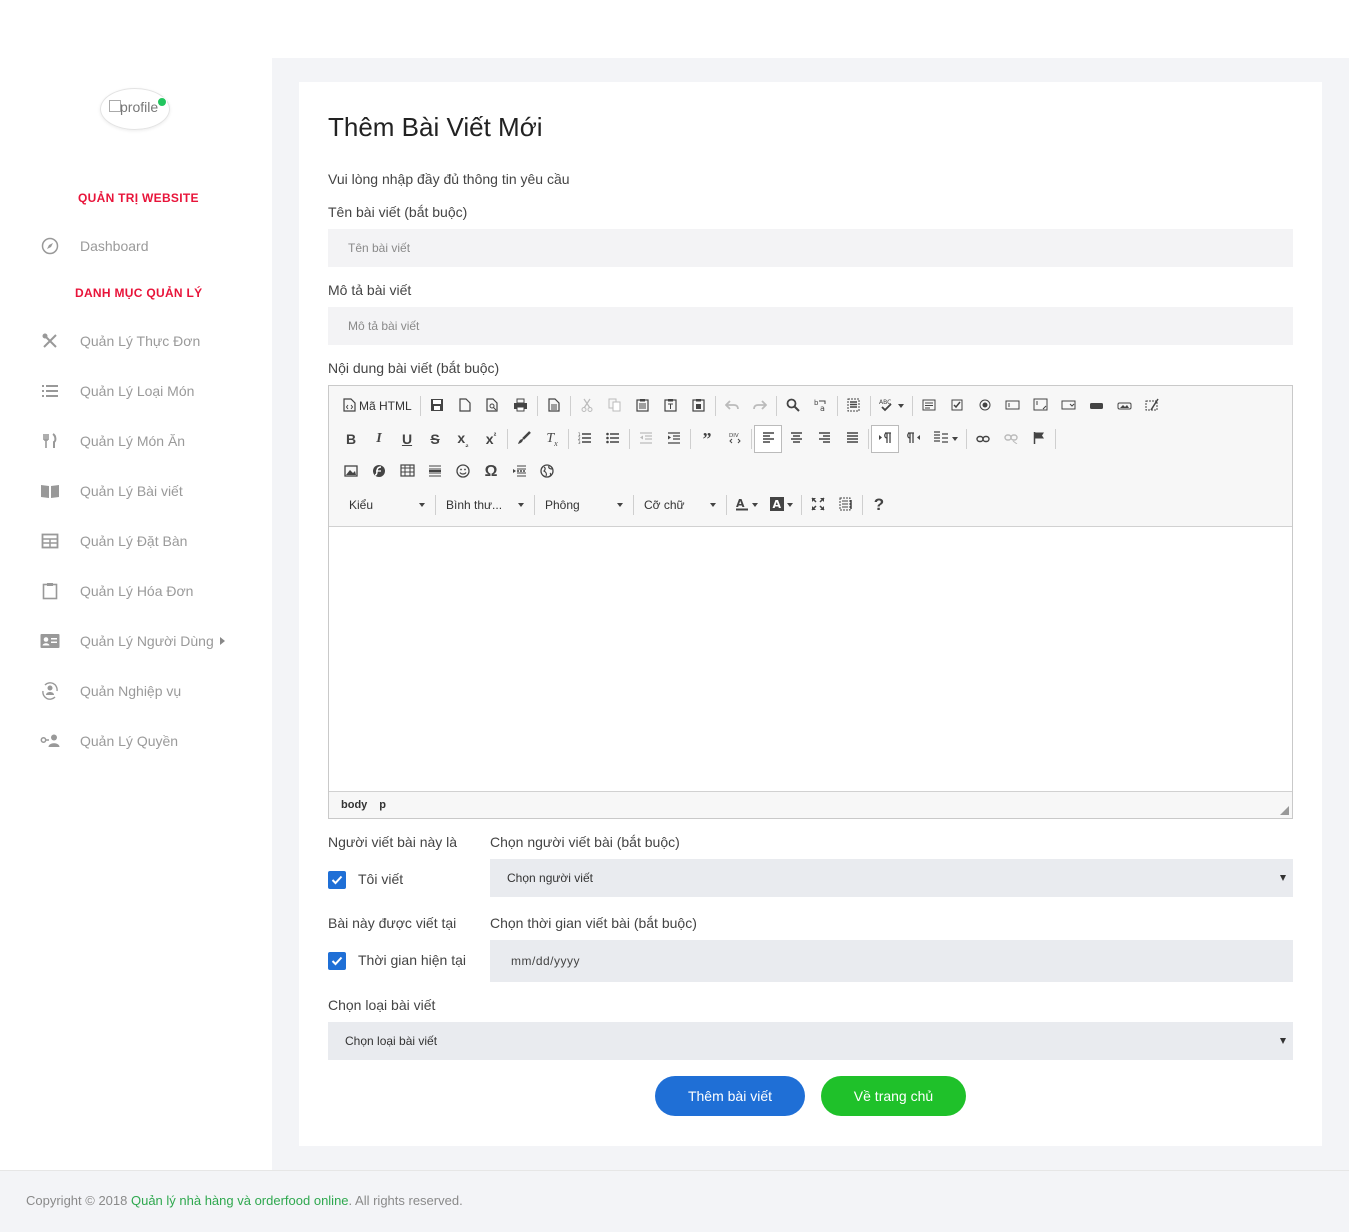 This screenshot has height=1232, width=1349. I want to click on page-break-button, so click(519, 472).